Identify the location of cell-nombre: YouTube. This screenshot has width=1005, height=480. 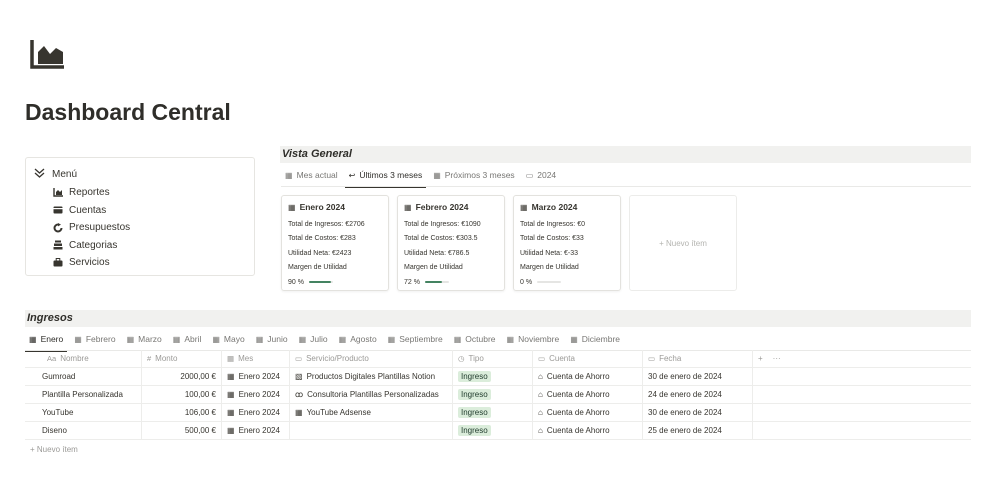
(83, 412).